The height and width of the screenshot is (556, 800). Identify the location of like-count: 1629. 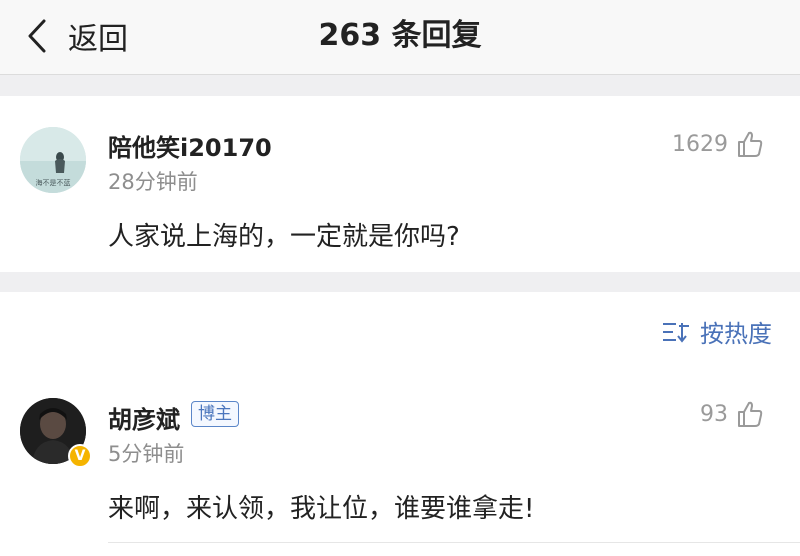
(700, 144).